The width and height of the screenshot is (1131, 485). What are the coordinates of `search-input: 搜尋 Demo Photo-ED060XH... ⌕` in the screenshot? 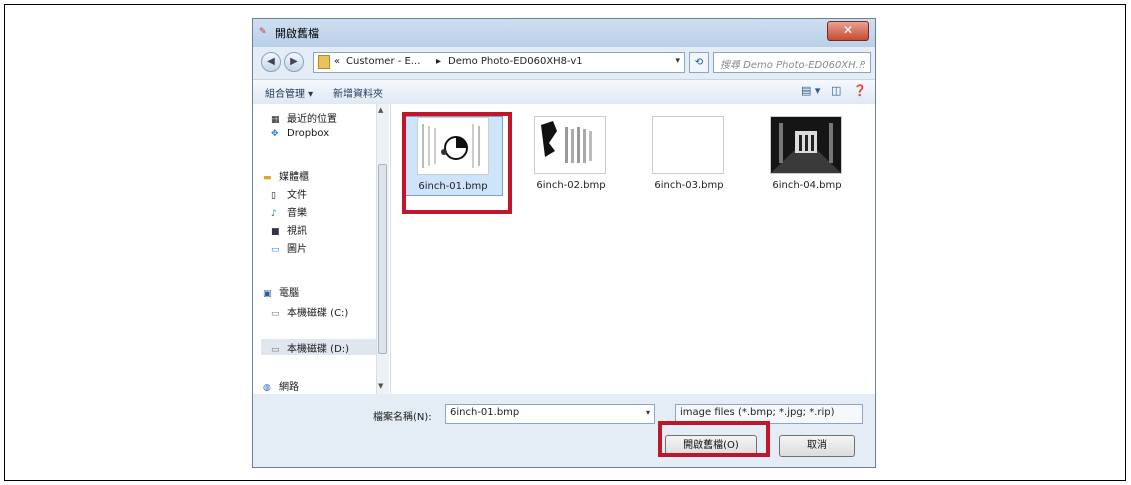 It's located at (792, 62).